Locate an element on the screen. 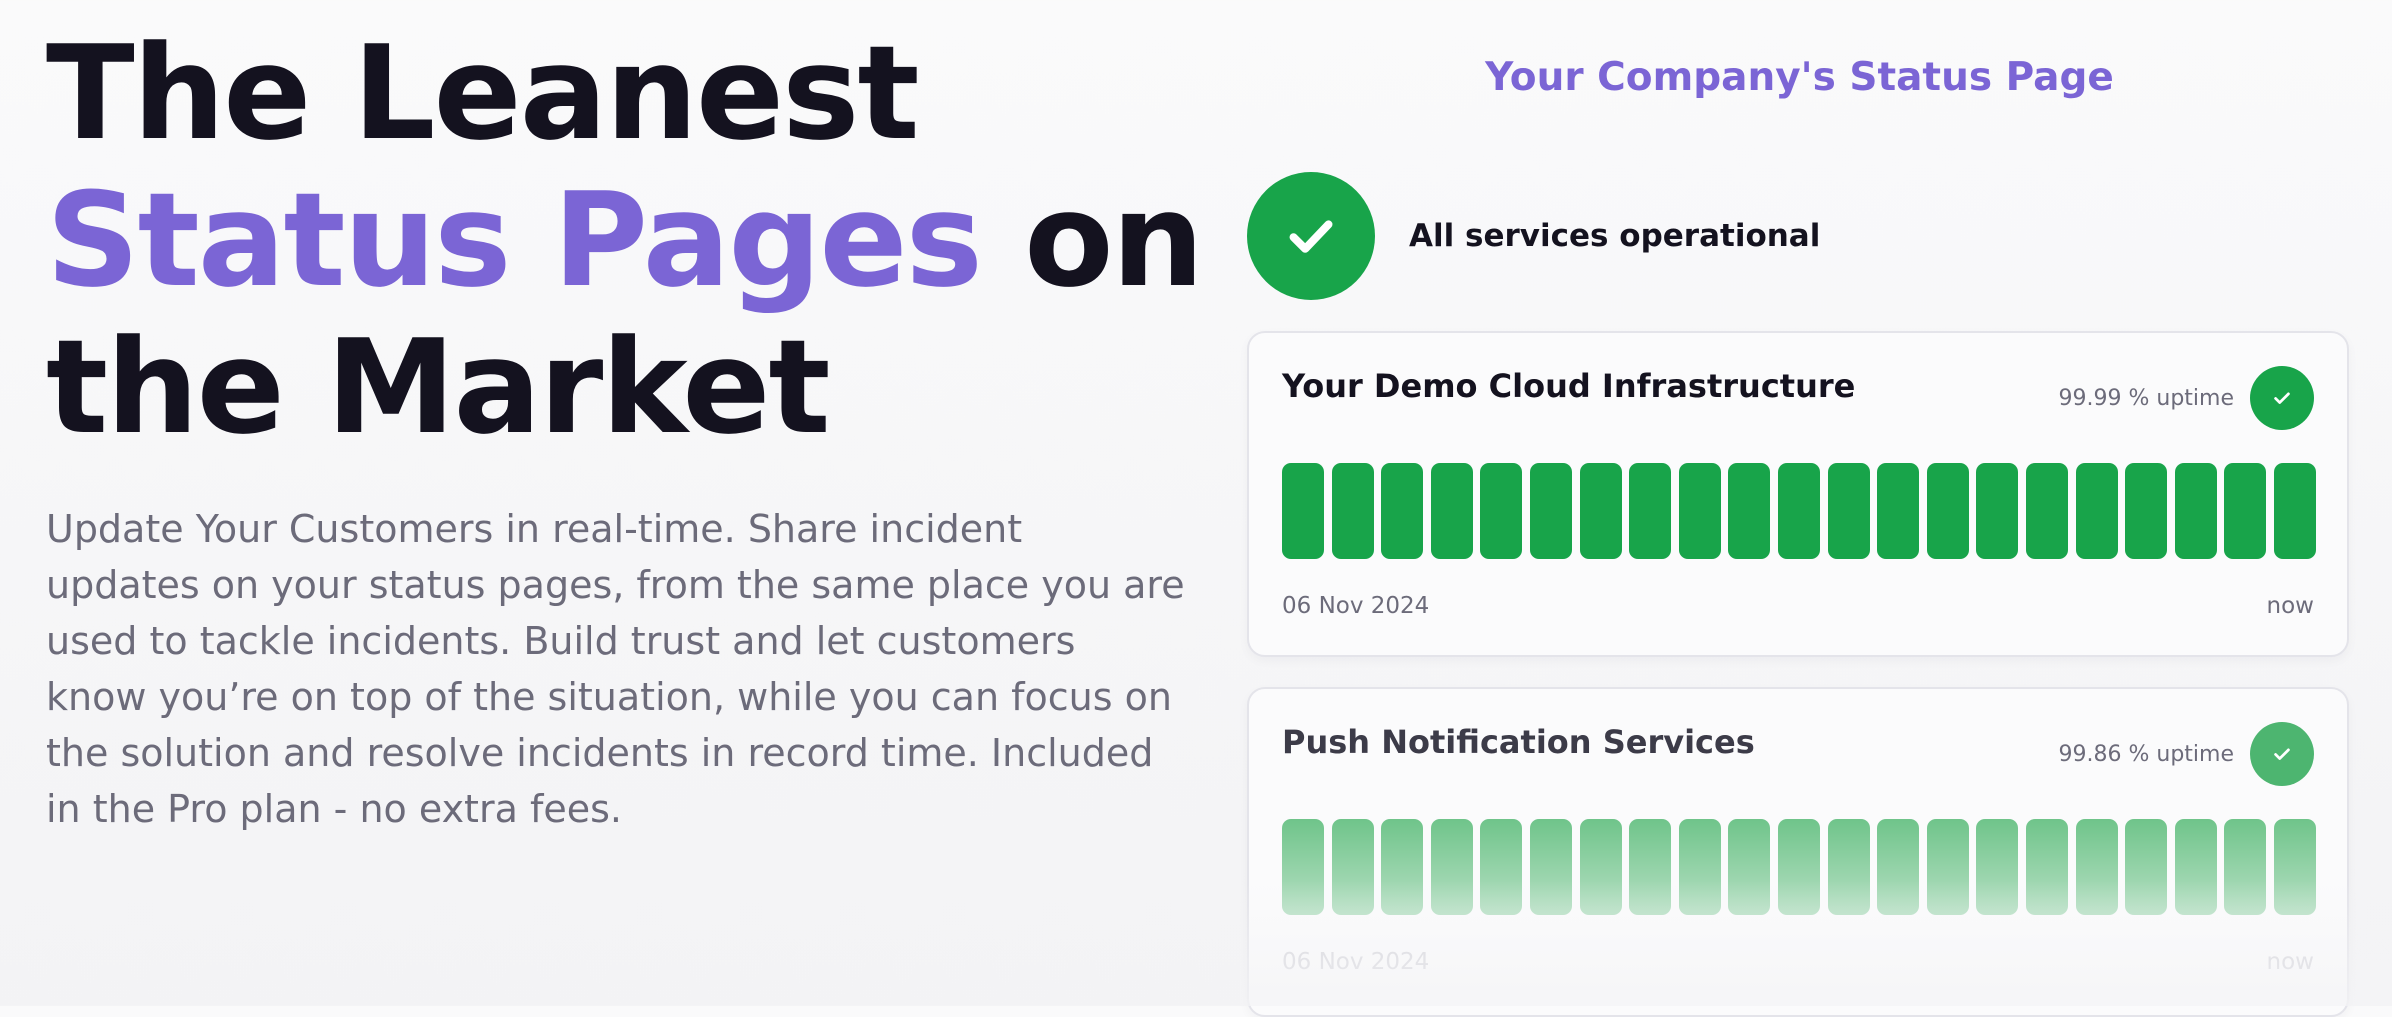  hero-title-line-2-rest: on is located at coordinates (1114, 240).